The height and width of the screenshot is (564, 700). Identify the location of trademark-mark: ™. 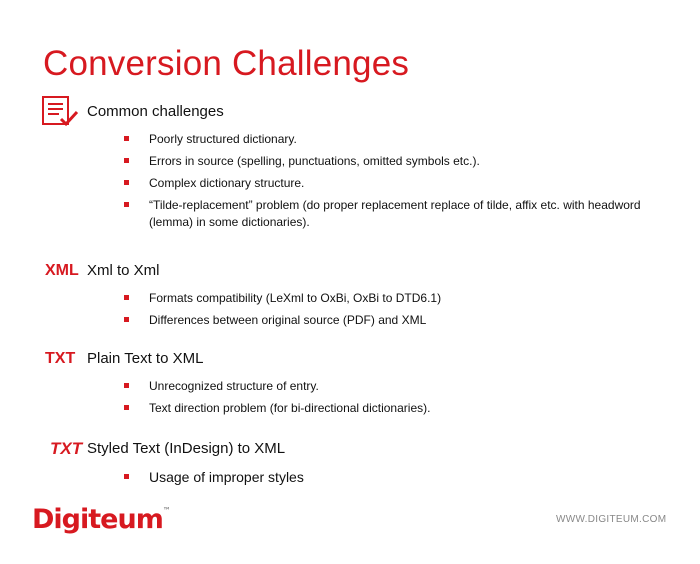
(166, 510).